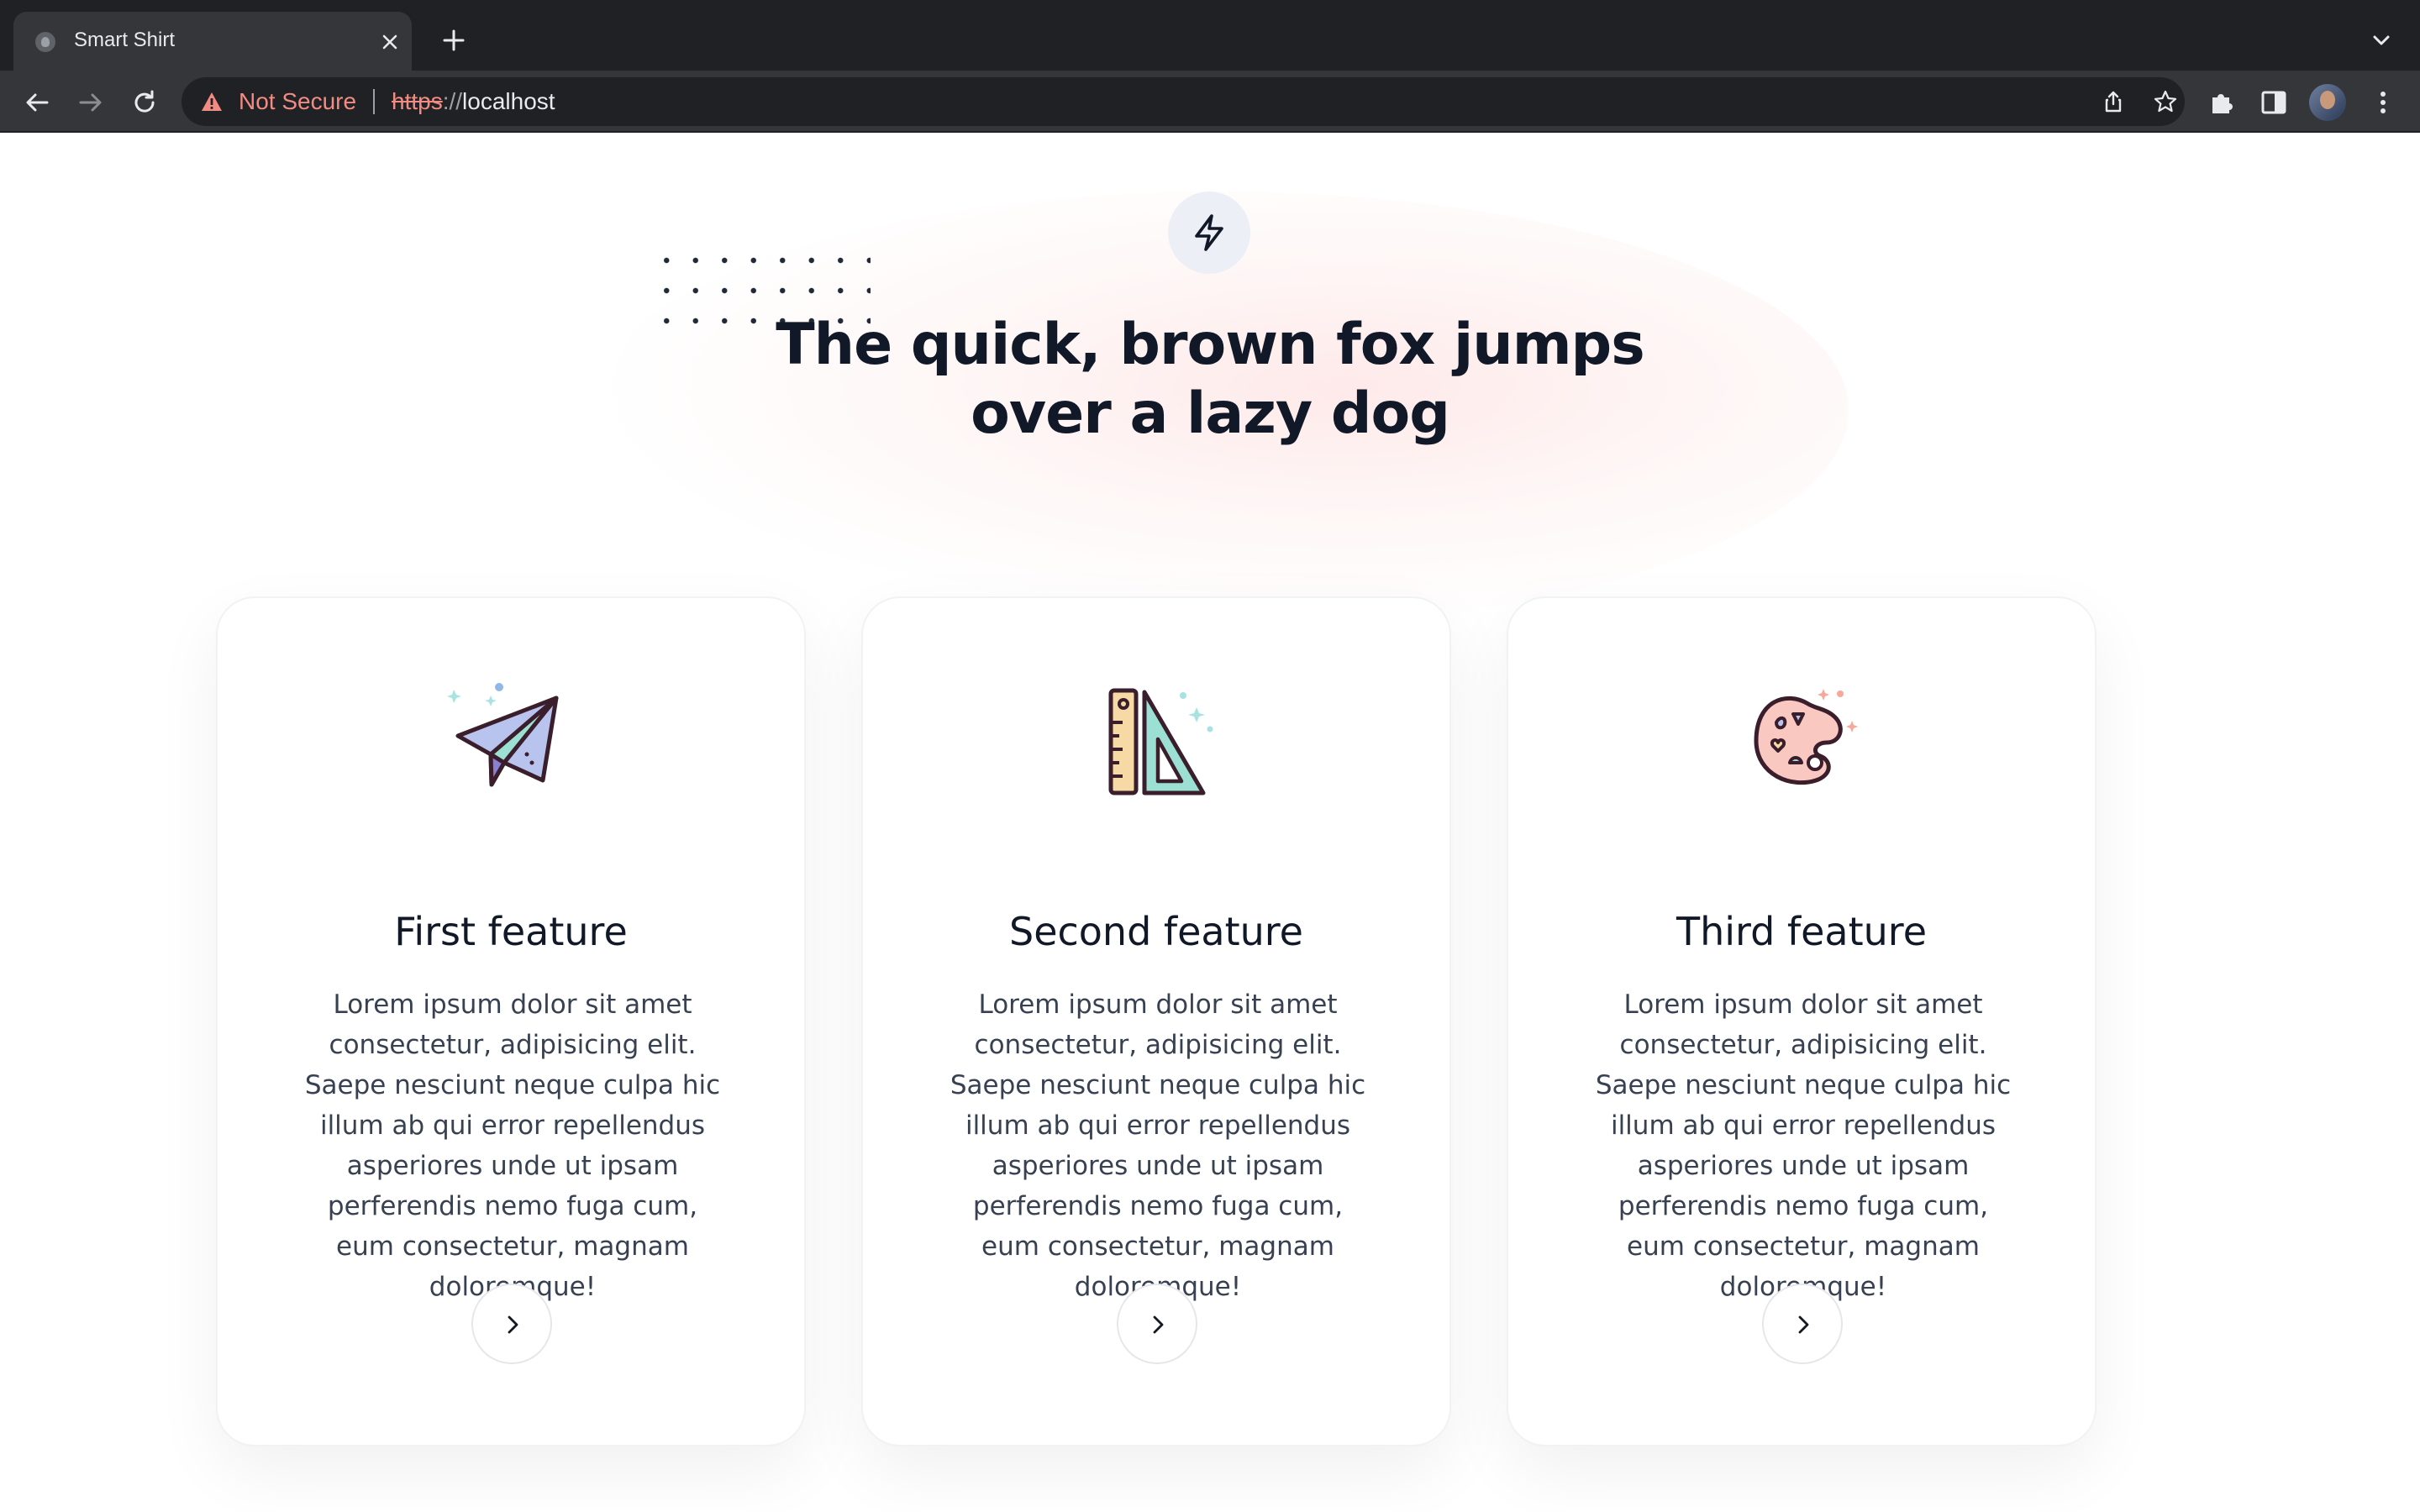 Image resolution: width=2420 pixels, height=1512 pixels. Describe the element at coordinates (212, 41) in the screenshot. I see `browser-tab: Smart Shirt` at that location.